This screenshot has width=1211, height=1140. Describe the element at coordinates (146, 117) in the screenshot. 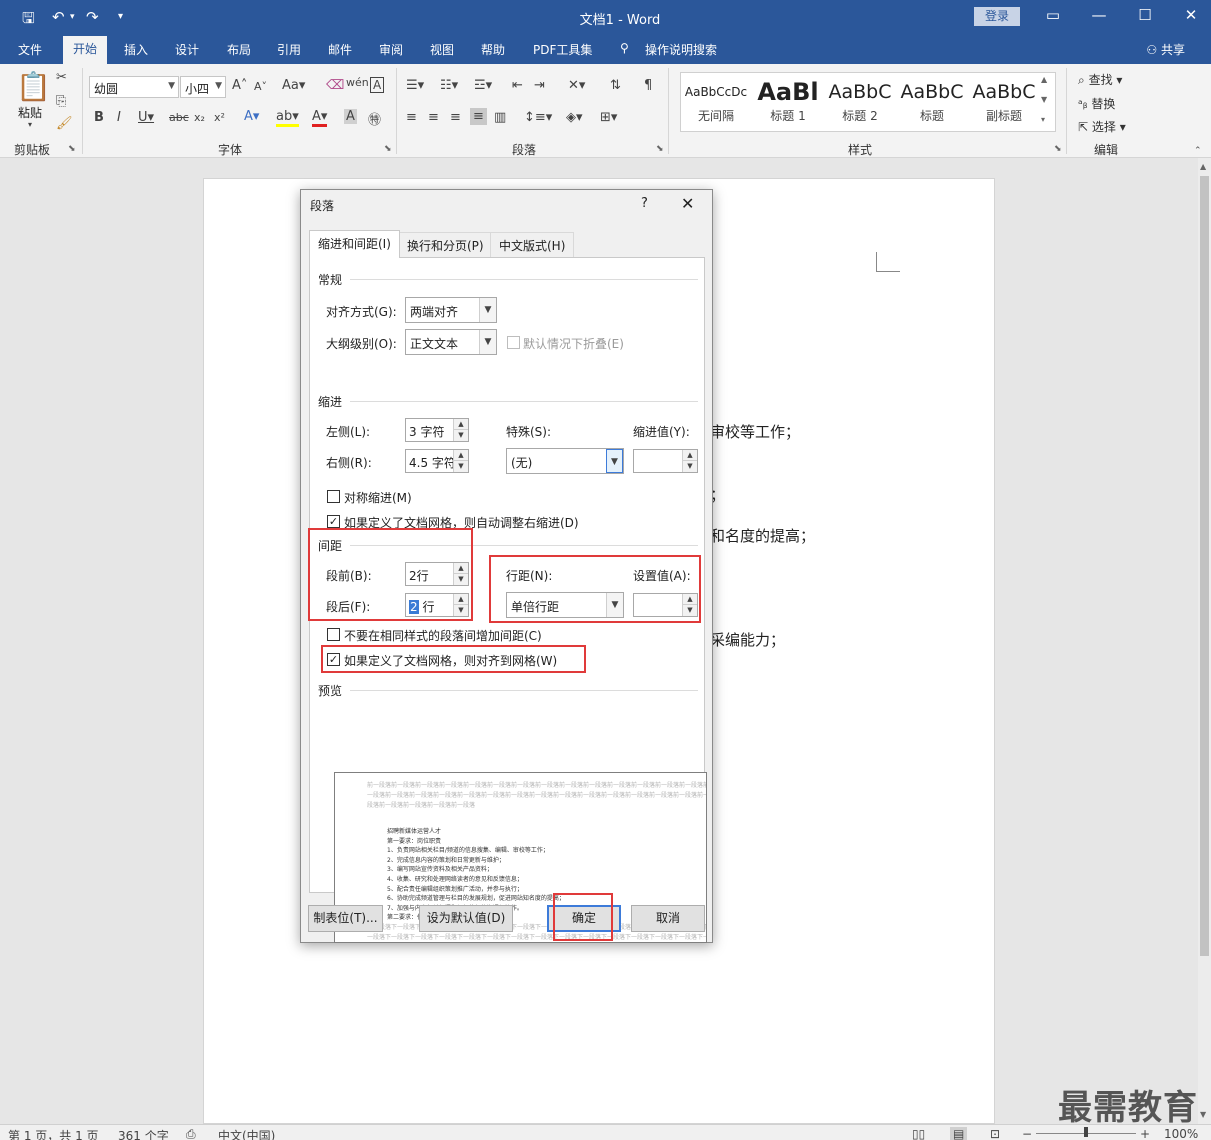

I see `underline-icon: U▾` at that location.